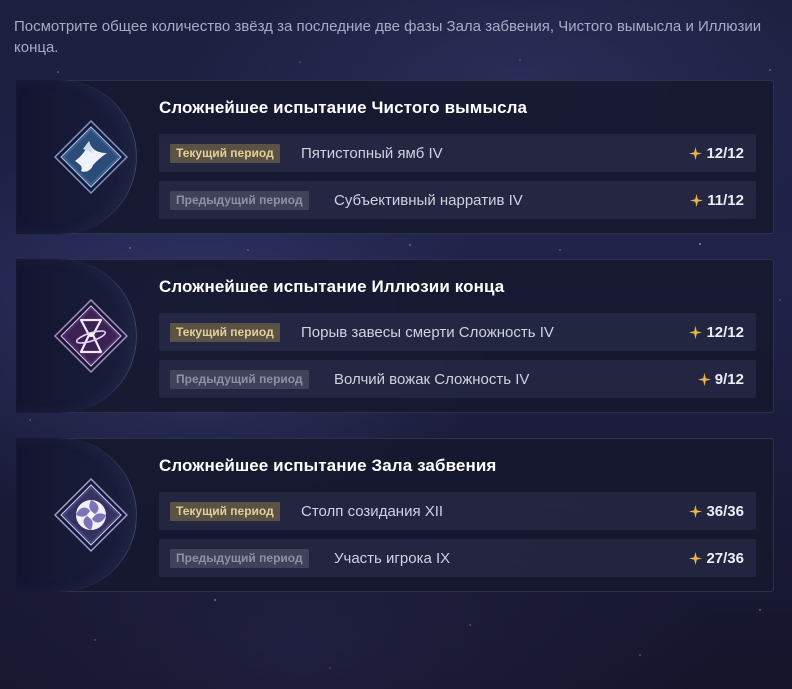 This screenshot has width=792, height=689. Describe the element at coordinates (457, 558) in the screenshot. I see `previous-period-row: Предыдущий период Участь игрока IX 27/36` at that location.